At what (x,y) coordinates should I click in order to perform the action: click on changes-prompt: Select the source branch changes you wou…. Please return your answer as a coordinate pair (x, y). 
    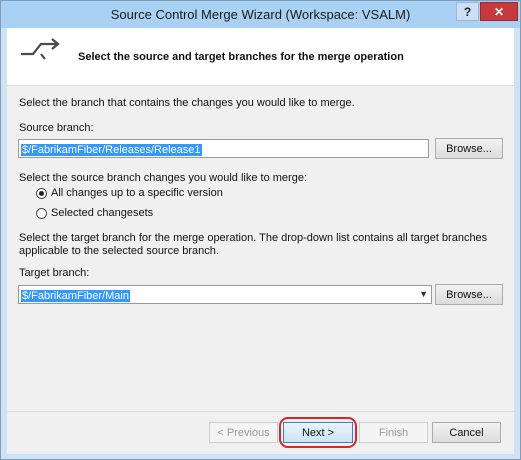
    Looking at the image, I should click on (163, 178).